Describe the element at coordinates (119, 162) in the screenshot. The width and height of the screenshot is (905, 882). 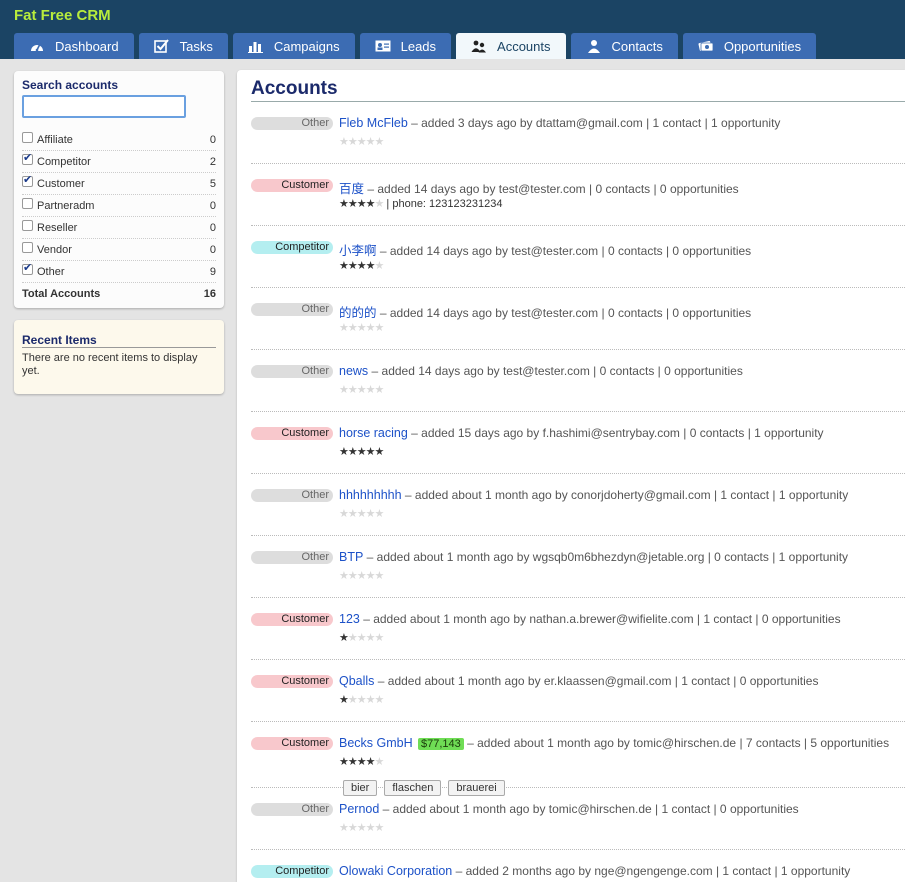
I see `filter-competitor: Competitor 2` at that location.